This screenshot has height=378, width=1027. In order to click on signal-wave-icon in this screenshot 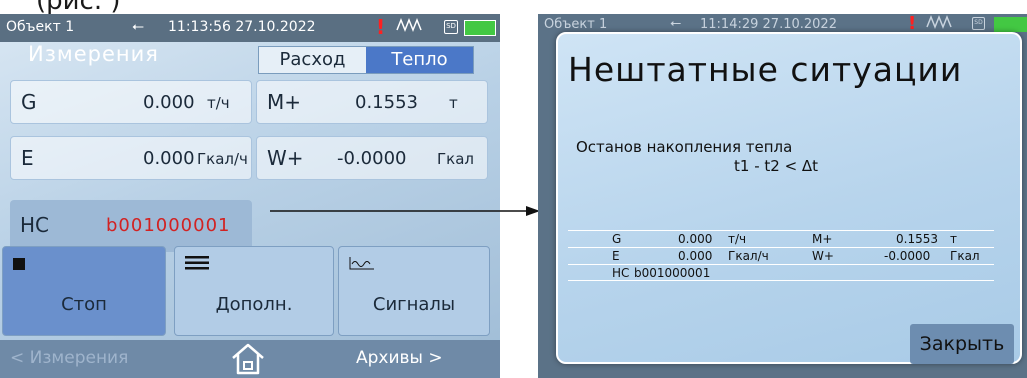, I will do `click(942, 24)`.